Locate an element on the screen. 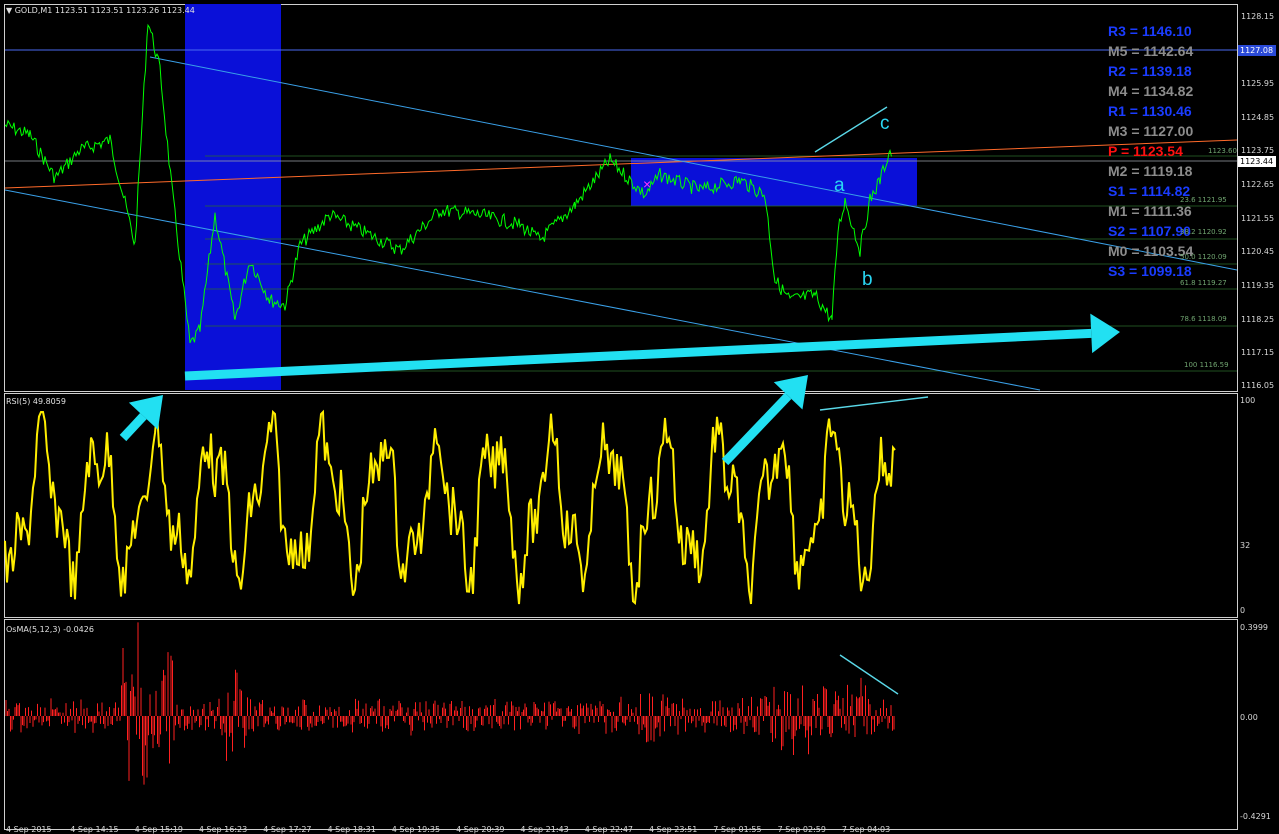 The width and height of the screenshot is (1279, 834). time-axis-label: 4 Sep 16:23 is located at coordinates (223, 829).